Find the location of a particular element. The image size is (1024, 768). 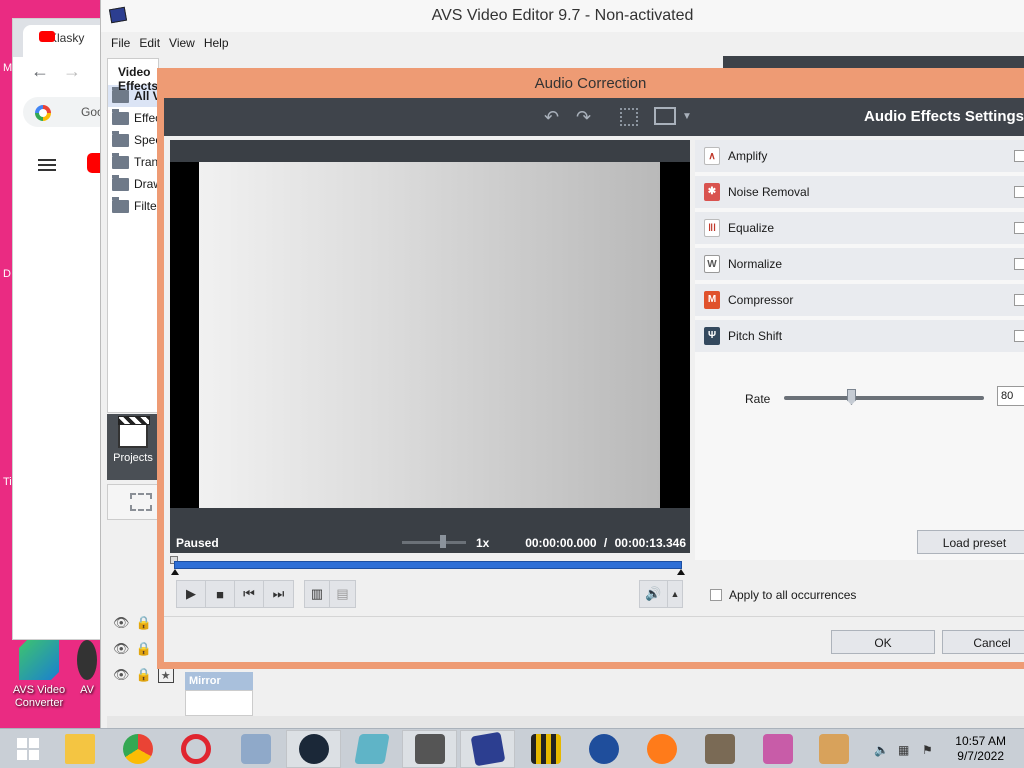

taskbar-chrome is located at coordinates (137, 749).